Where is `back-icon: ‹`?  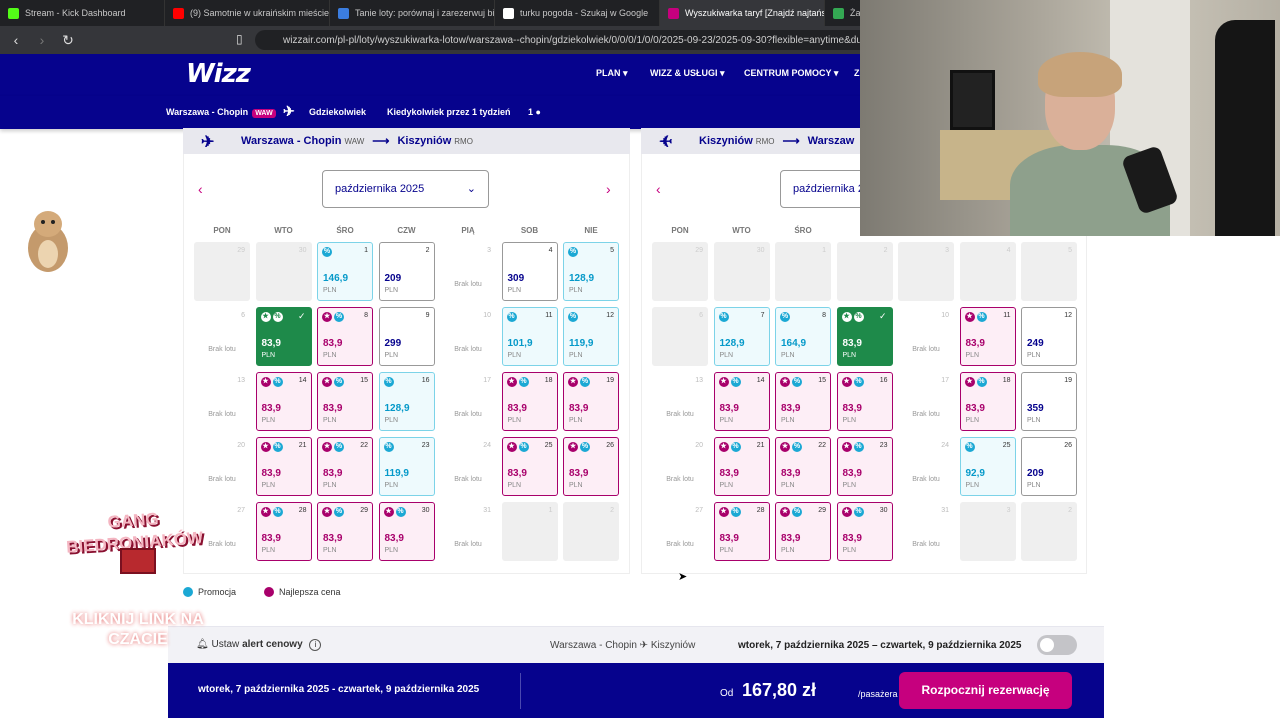 back-icon: ‹ is located at coordinates (16, 40).